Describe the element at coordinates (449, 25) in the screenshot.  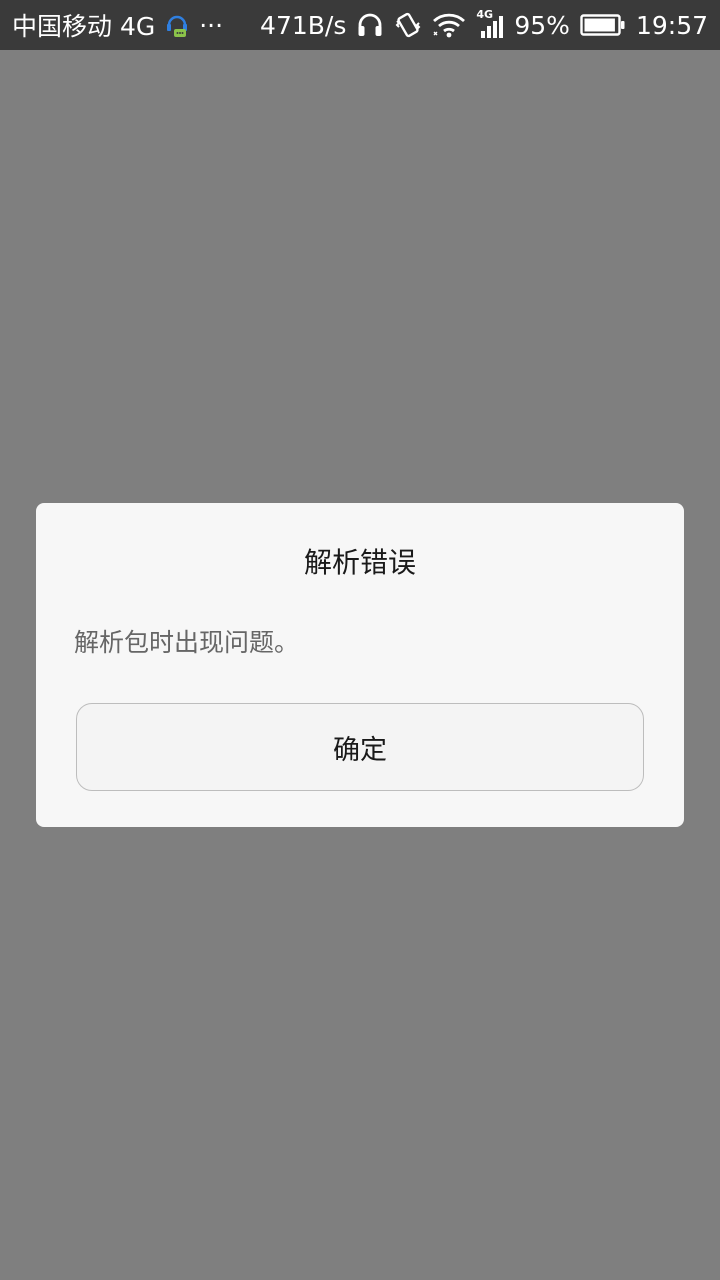
I see `wifi-icon` at that location.